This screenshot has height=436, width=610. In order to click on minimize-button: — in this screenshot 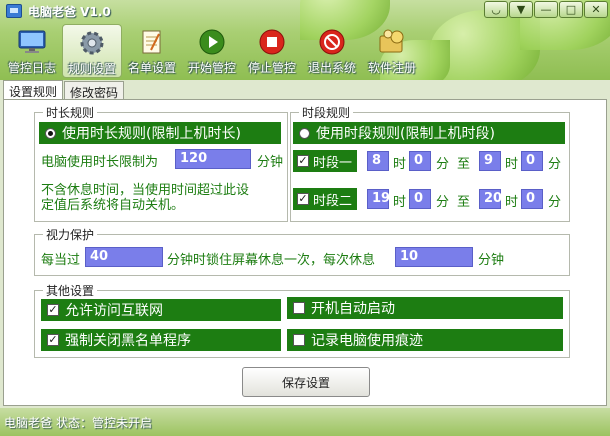, I will do `click(546, 9)`.